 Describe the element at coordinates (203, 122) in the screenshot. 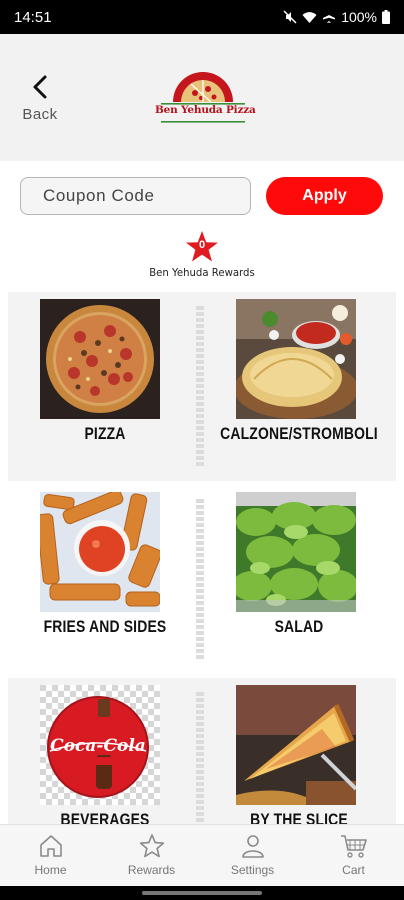

I see `logo-underline` at that location.